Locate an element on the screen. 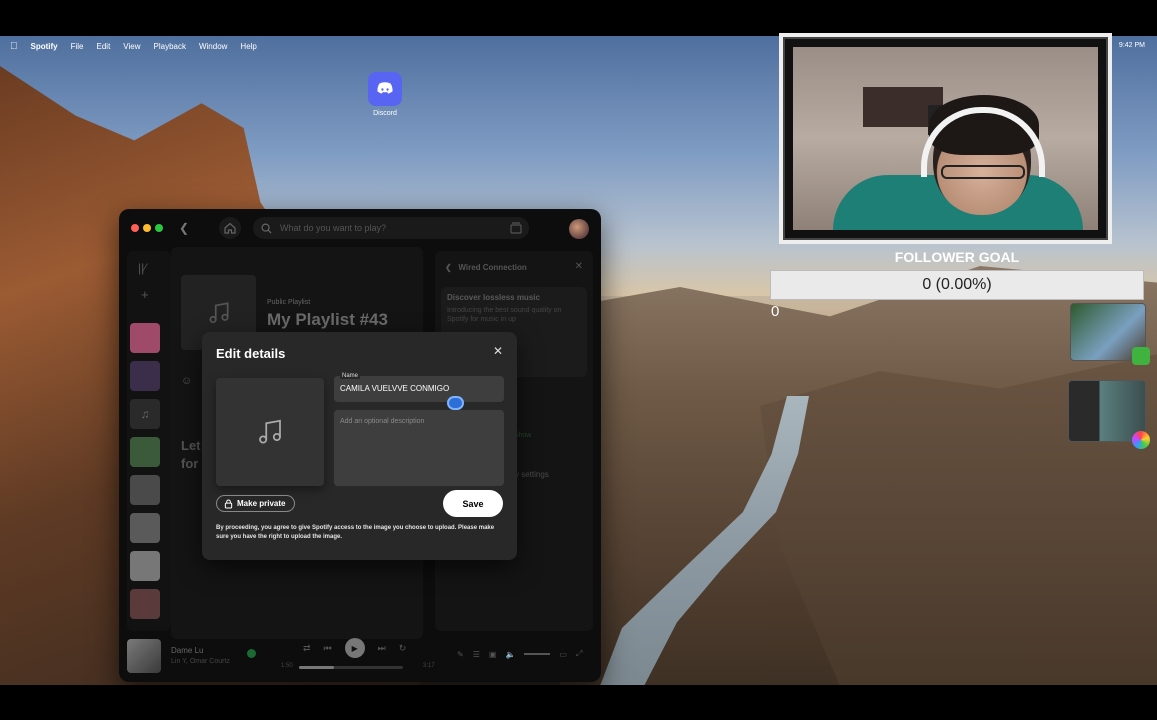 Image resolution: width=1157 pixels, height=720 pixels. connect-device-icon: ▣ is located at coordinates (493, 654).